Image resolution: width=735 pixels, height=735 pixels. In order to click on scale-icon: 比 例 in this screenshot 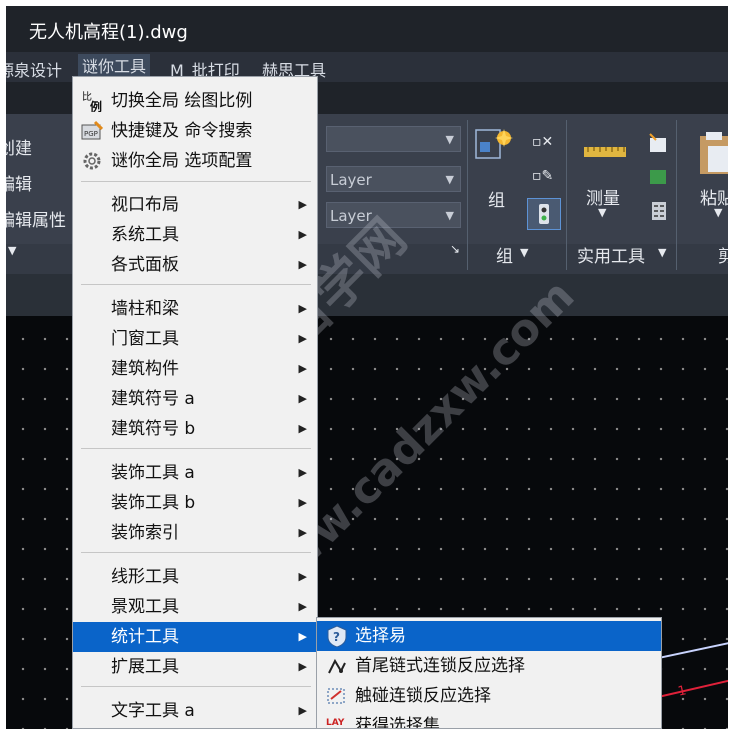, I will do `click(92, 101)`.